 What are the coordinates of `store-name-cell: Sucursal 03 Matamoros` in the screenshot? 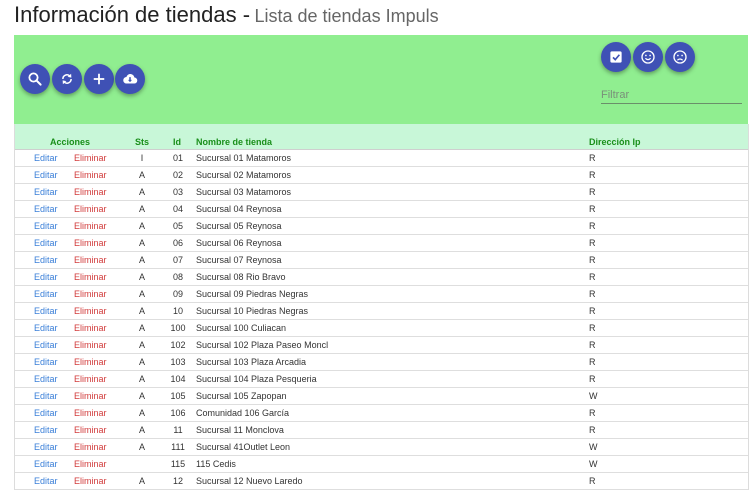 It's located at (244, 192).